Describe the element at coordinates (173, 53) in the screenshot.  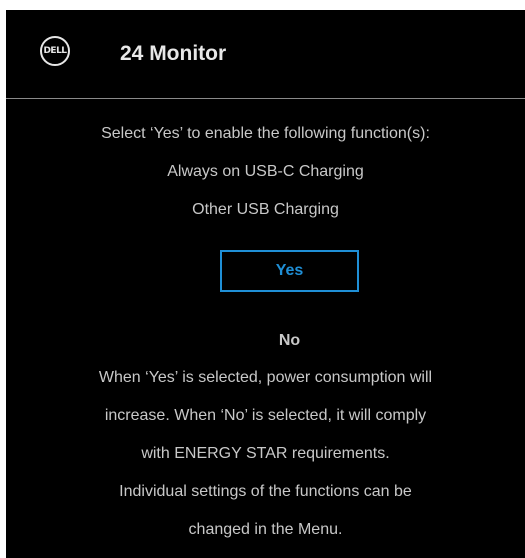
I see `monitor-title: 24 Monitor` at that location.